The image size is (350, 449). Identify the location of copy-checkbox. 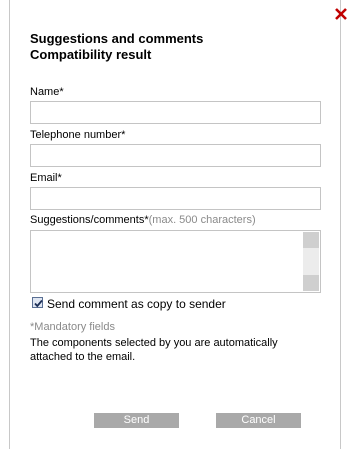
(37, 302).